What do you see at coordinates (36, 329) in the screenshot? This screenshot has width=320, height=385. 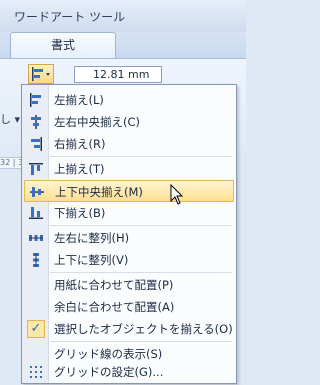 I see `checkmark-icon: ✓` at bounding box center [36, 329].